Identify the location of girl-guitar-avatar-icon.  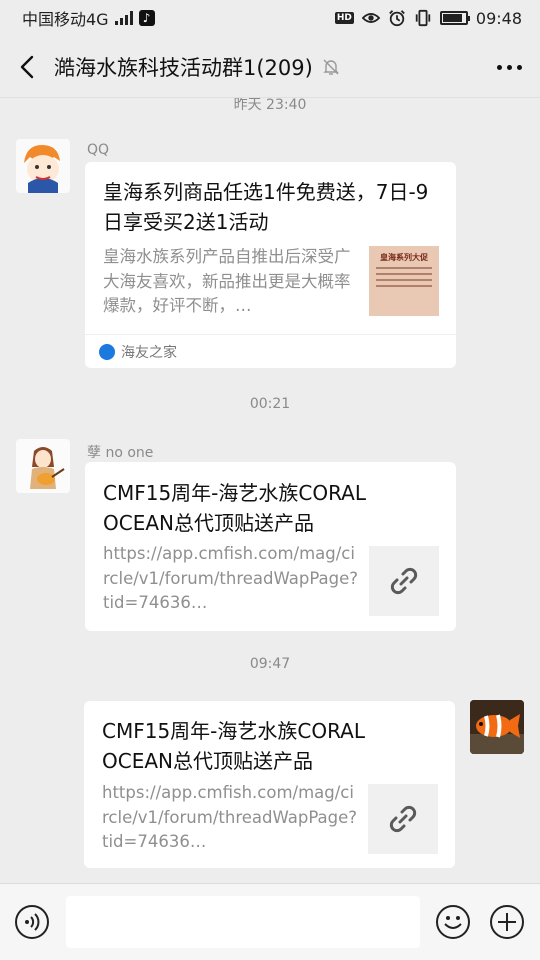
(43, 466).